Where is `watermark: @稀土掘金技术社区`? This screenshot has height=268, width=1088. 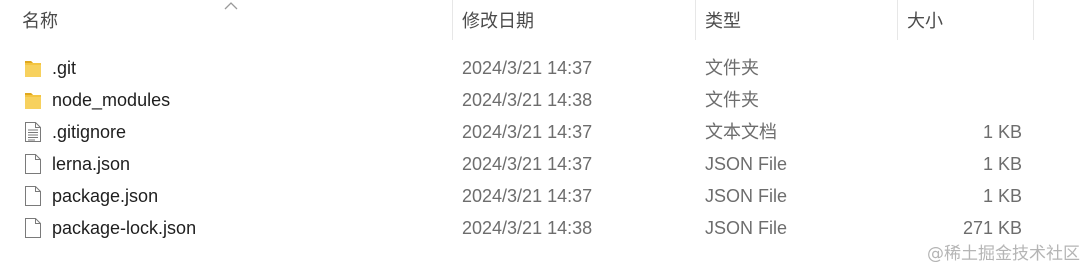
watermark: @稀土掘金技术社区 is located at coordinates (1003, 254).